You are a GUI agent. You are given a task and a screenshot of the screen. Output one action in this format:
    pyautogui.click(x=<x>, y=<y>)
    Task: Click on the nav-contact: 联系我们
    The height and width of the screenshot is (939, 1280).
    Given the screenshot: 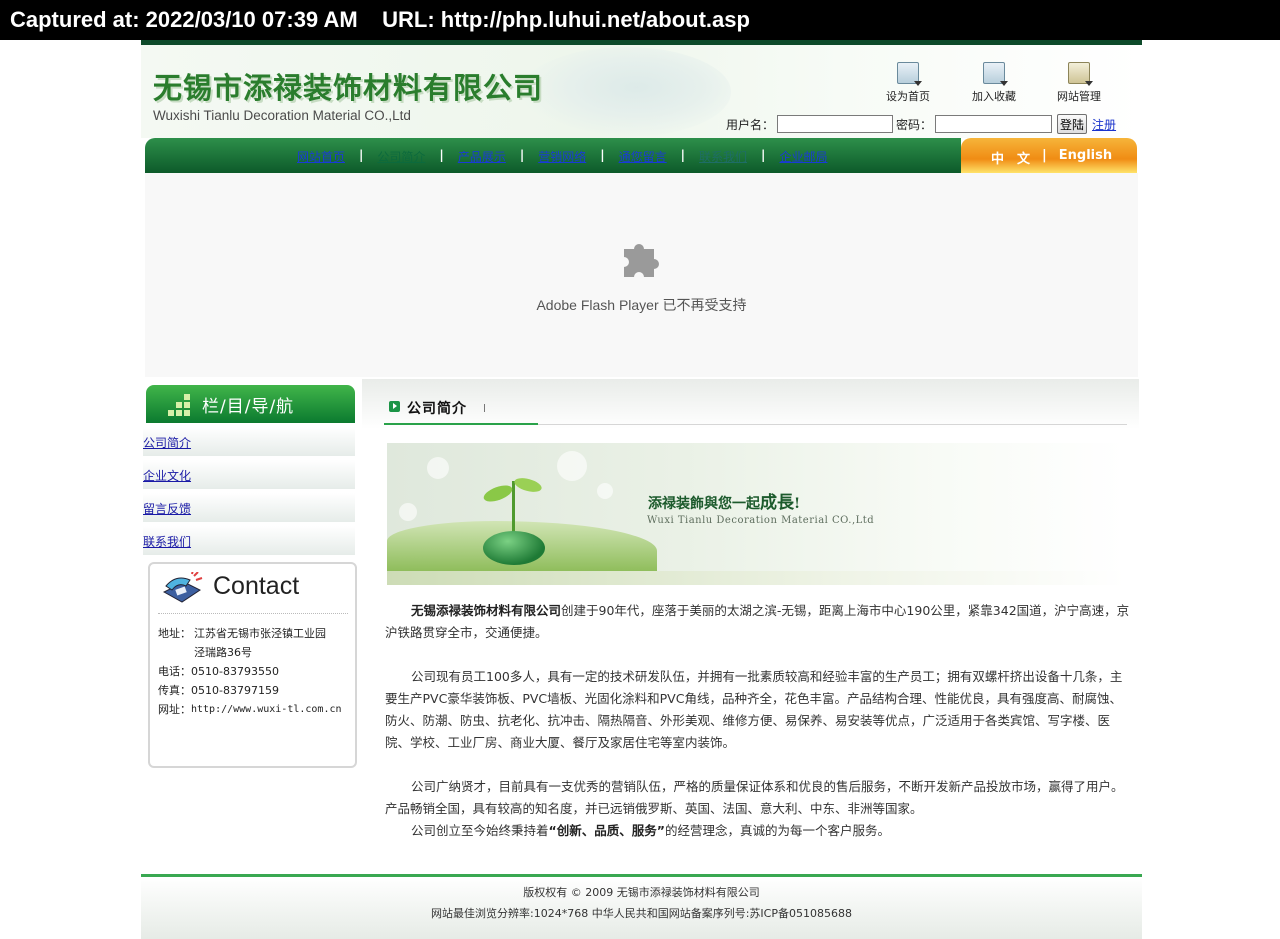 What is the action you would take?
    pyautogui.click(x=723, y=156)
    